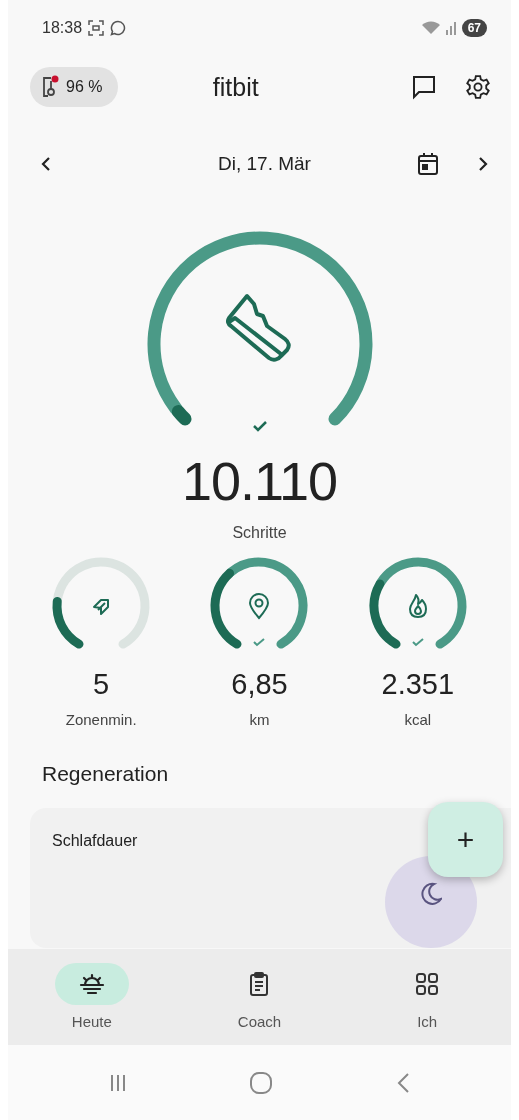 This screenshot has width=519, height=1120. Describe the element at coordinates (259, 684) in the screenshot. I see `stat-value: 6,85` at that location.